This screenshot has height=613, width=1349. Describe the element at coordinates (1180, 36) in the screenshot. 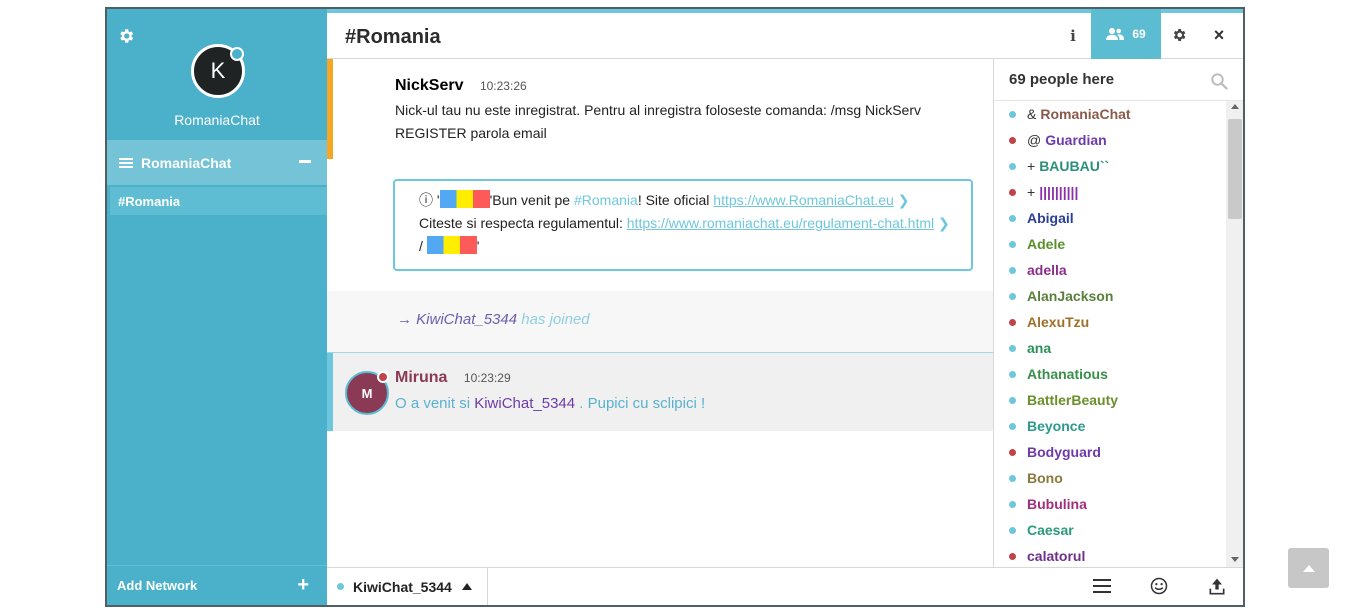

I see `channel-settings-icon` at that location.